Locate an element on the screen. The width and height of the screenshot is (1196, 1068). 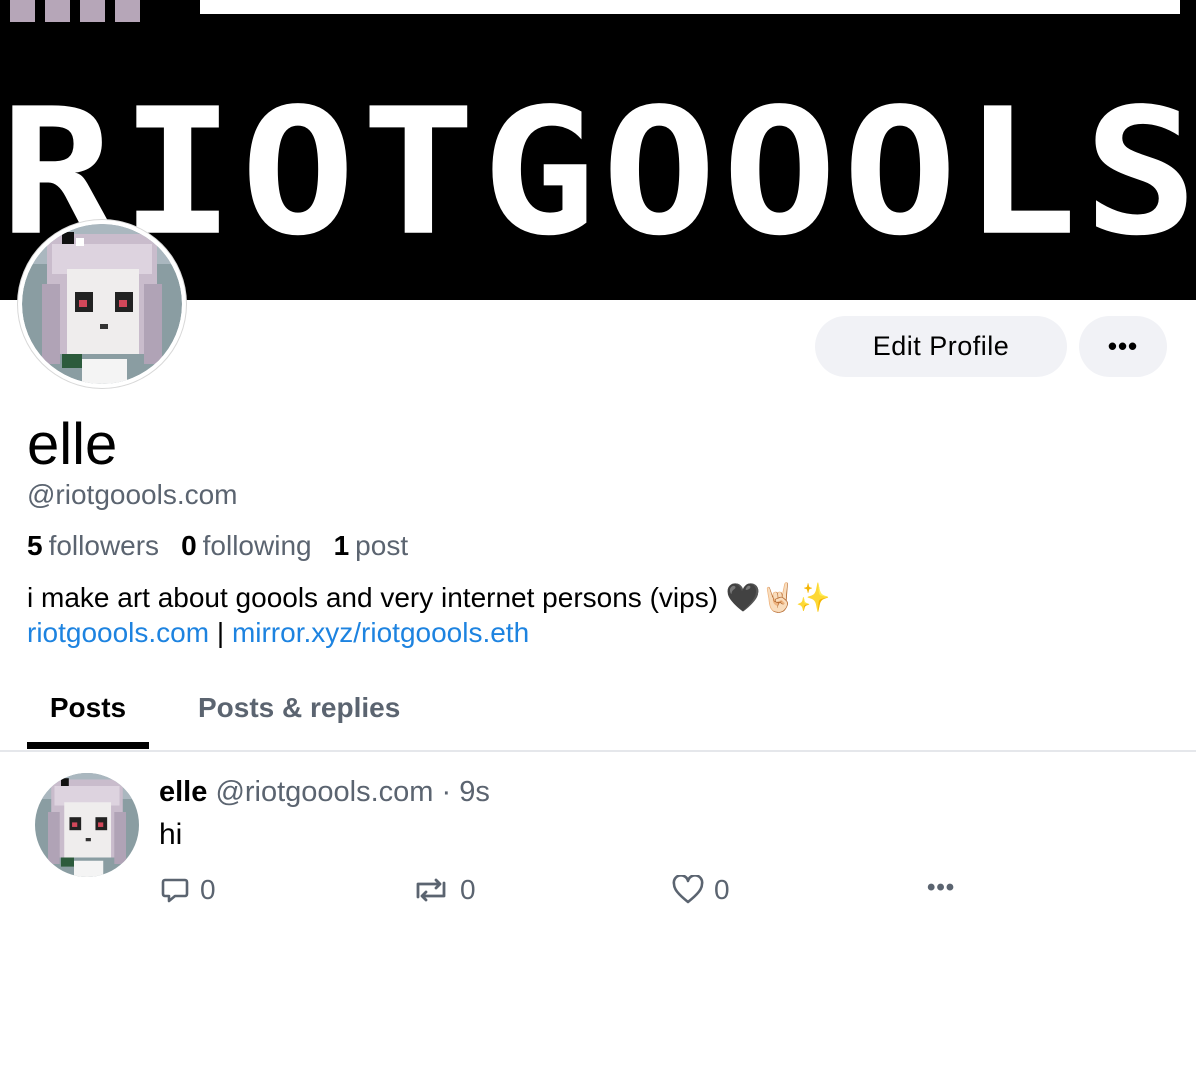
post-avatar is located at coordinates (87, 825).